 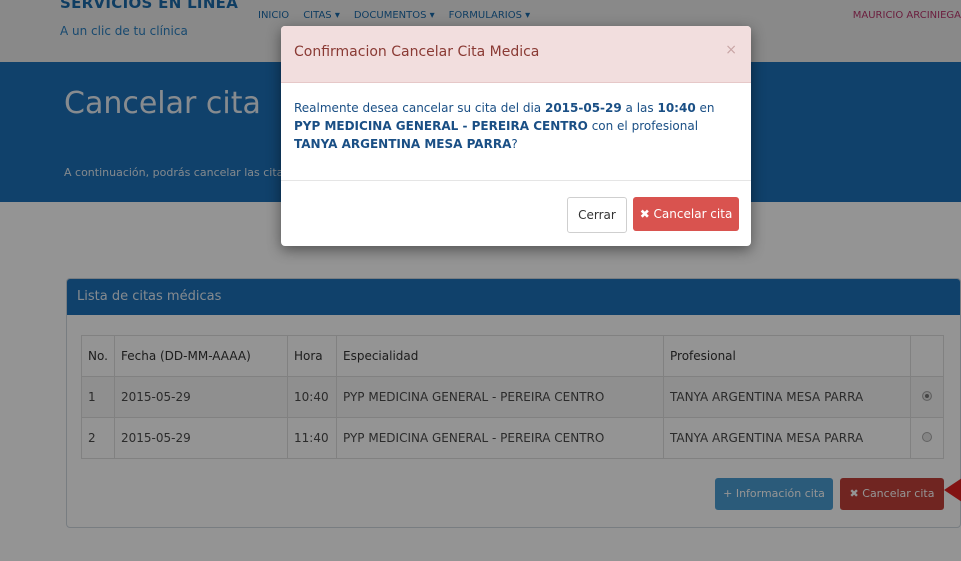 What do you see at coordinates (419, 108) in the screenshot?
I see `message-text: Realmente desea cancelar su cita del dia` at bounding box center [419, 108].